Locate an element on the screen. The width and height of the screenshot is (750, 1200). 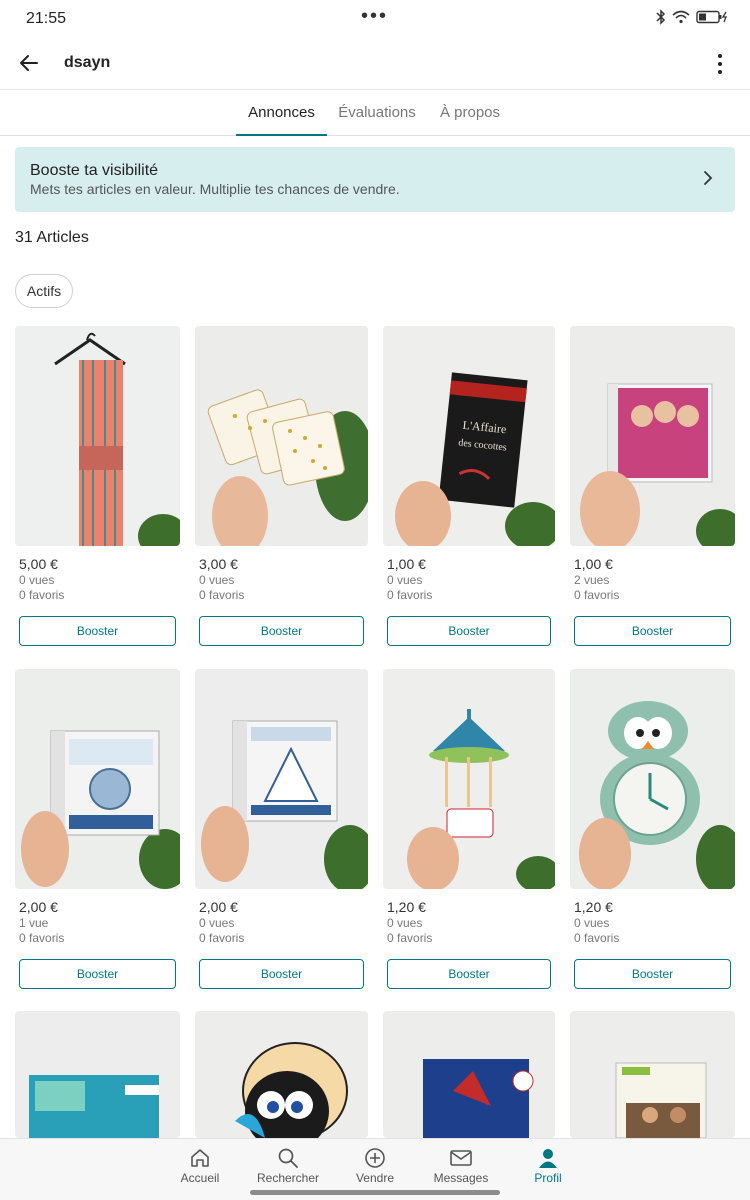
item-photo-ds-game-pink is located at coordinates (652, 436).